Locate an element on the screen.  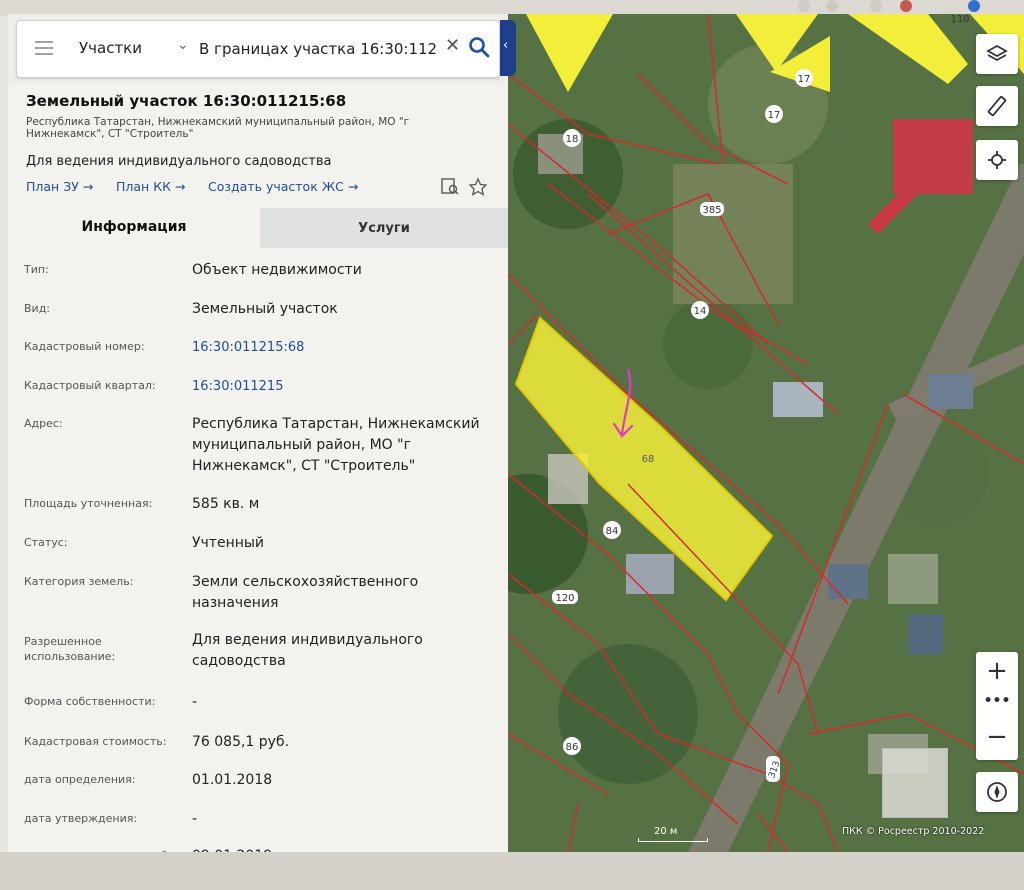
info-label: Статус: is located at coordinates (46, 542).